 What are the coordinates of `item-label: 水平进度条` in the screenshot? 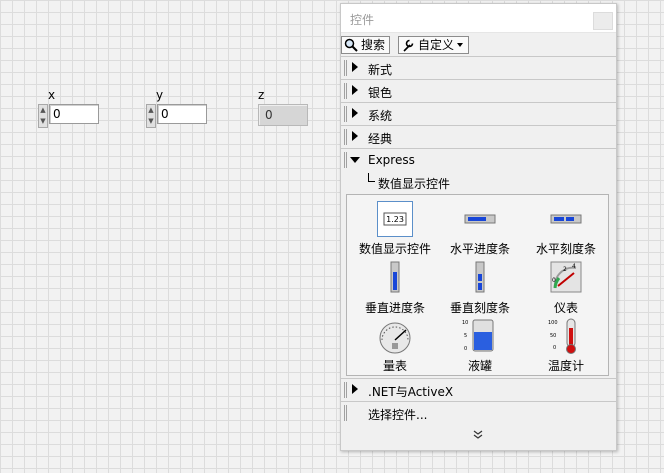 It's located at (479, 249).